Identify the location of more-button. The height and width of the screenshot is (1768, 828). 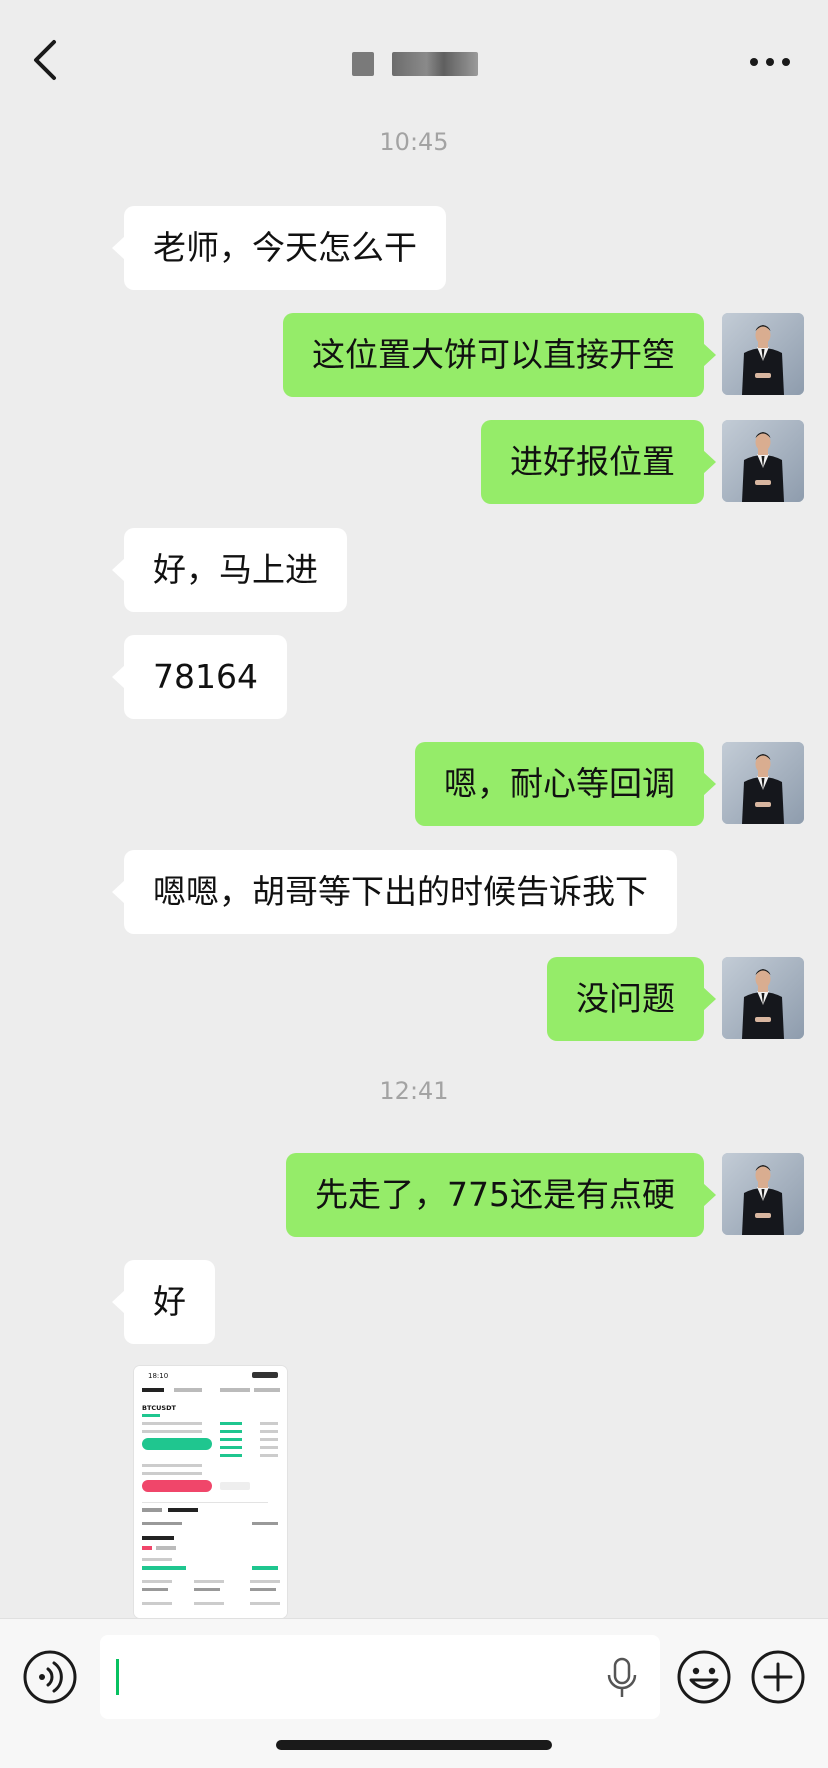
(770, 62).